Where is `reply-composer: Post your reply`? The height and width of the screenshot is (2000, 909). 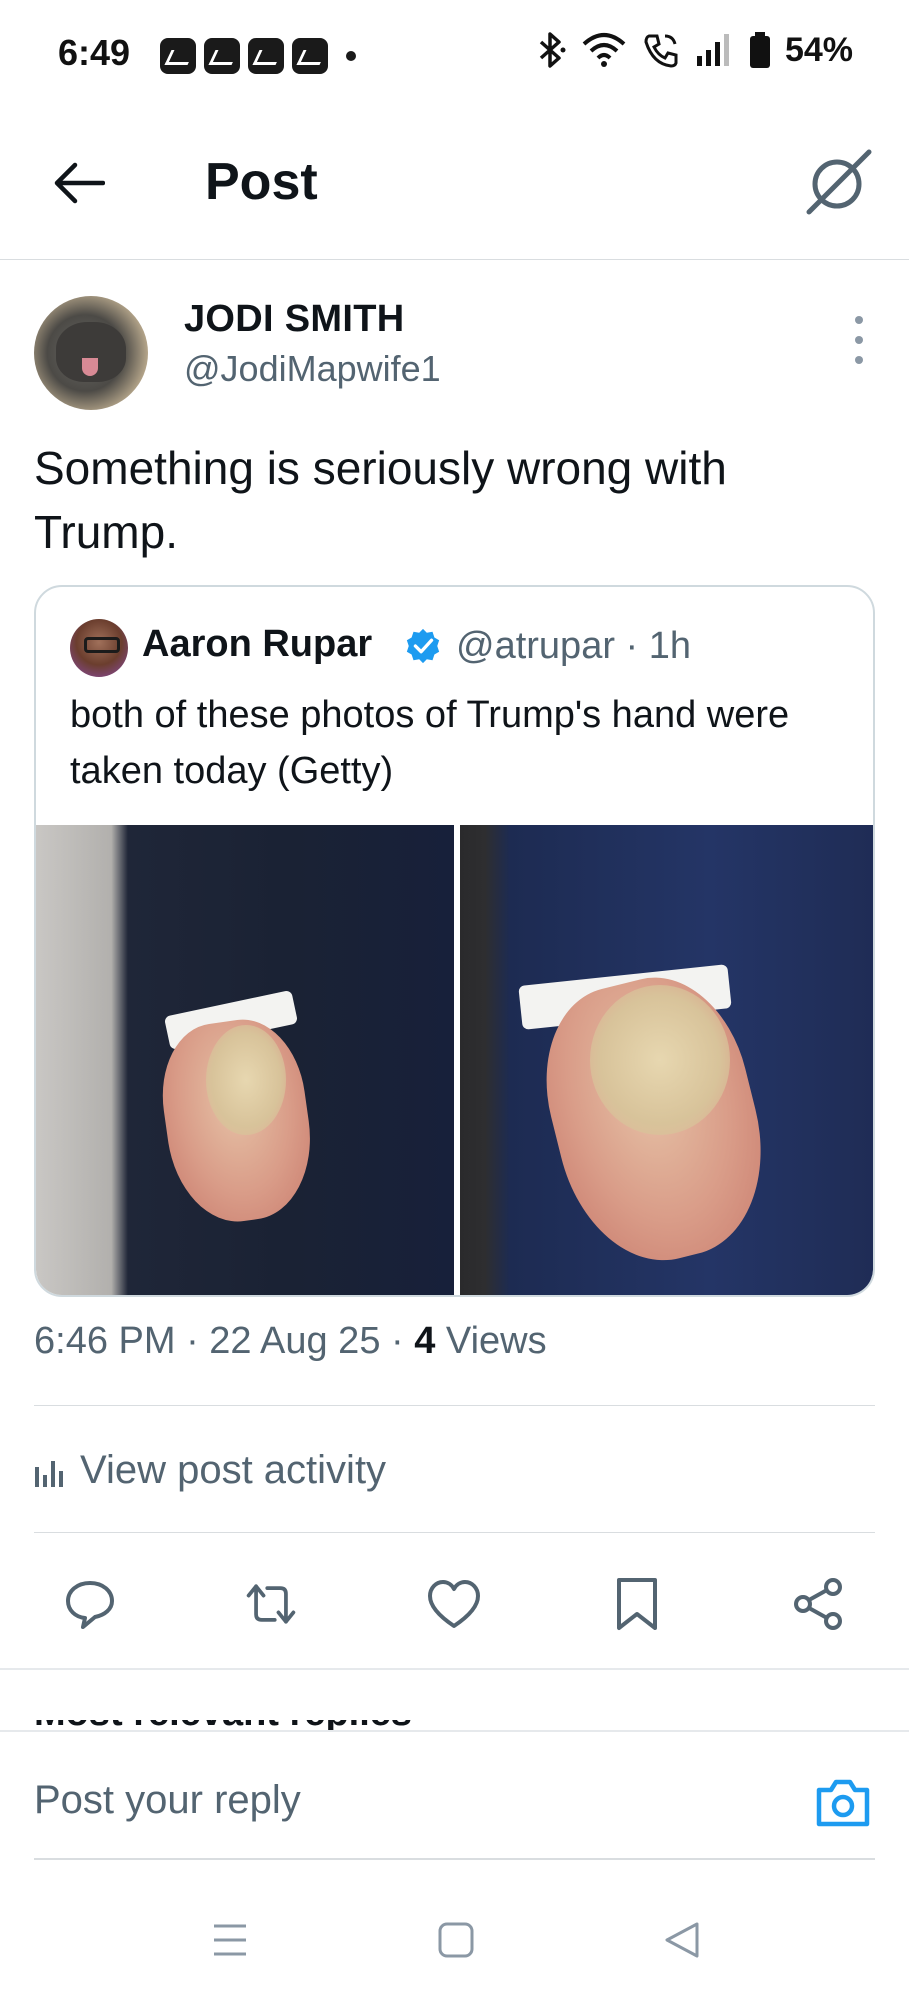
reply-composer: Post your reply is located at coordinates (454, 1795).